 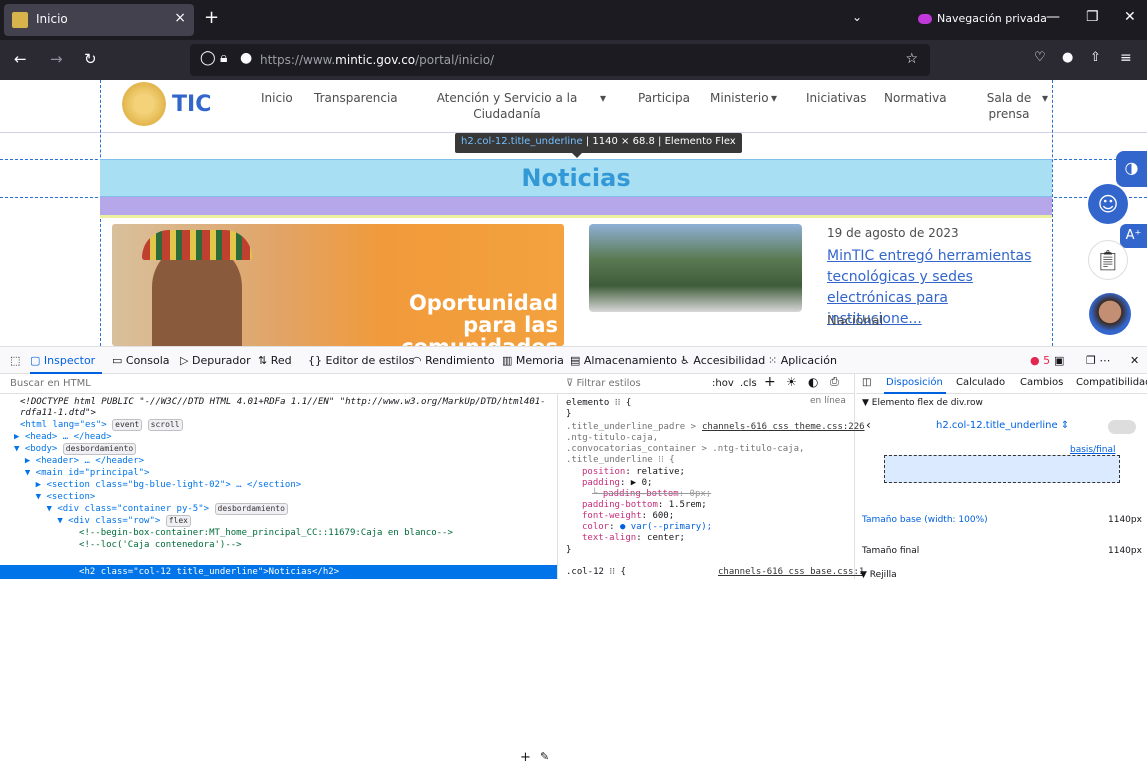 What do you see at coordinates (141, 360) in the screenshot?
I see `tab-console: ▭ Consola` at bounding box center [141, 360].